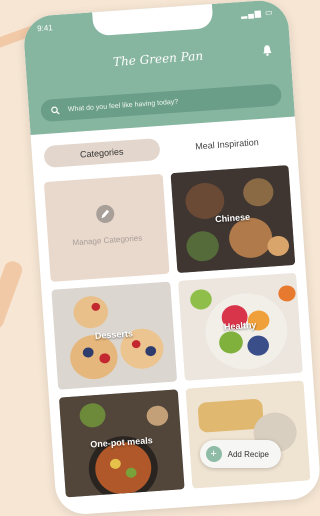 The image size is (320, 516). What do you see at coordinates (257, 13) in the screenshot?
I see `status-icons: ▂▄▆ ▭` at bounding box center [257, 13].